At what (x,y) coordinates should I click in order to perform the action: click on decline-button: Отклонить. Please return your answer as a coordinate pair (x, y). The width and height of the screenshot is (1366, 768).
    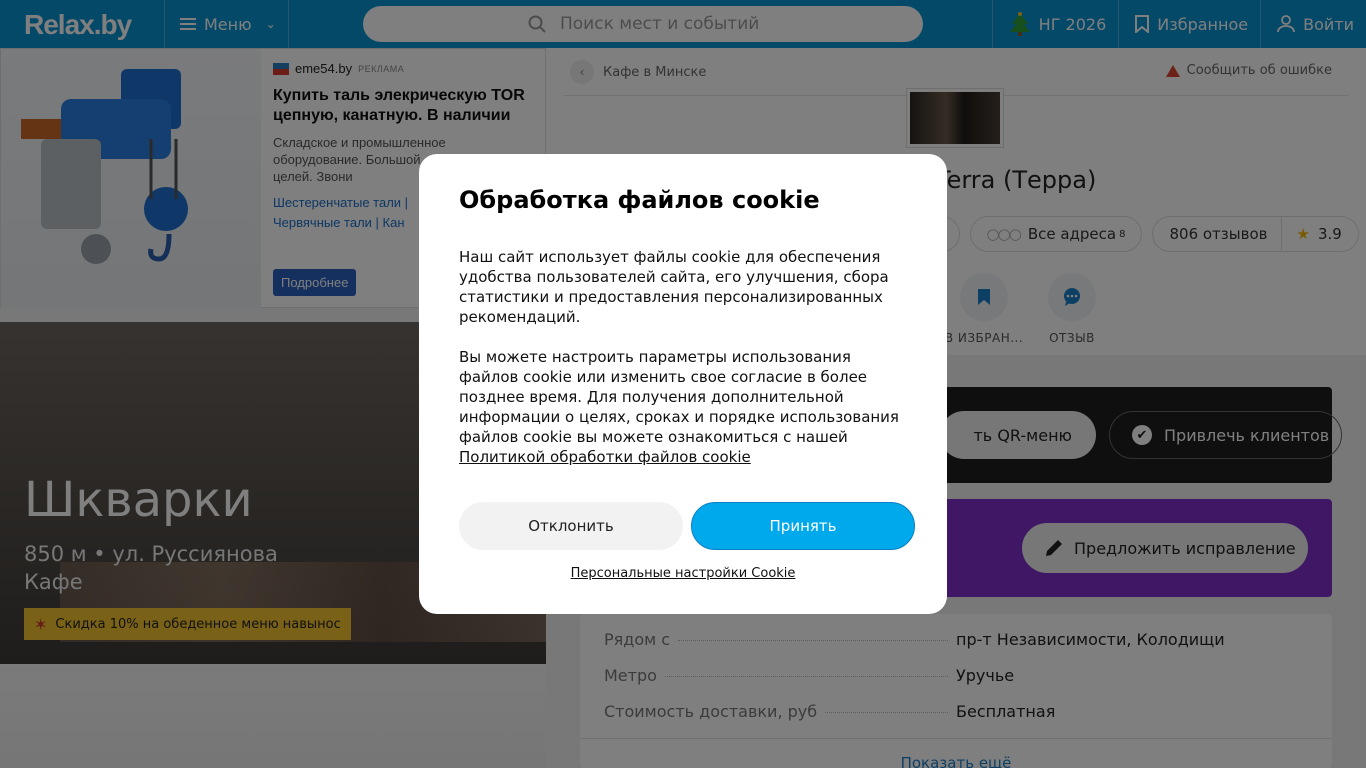
    Looking at the image, I should click on (571, 526).